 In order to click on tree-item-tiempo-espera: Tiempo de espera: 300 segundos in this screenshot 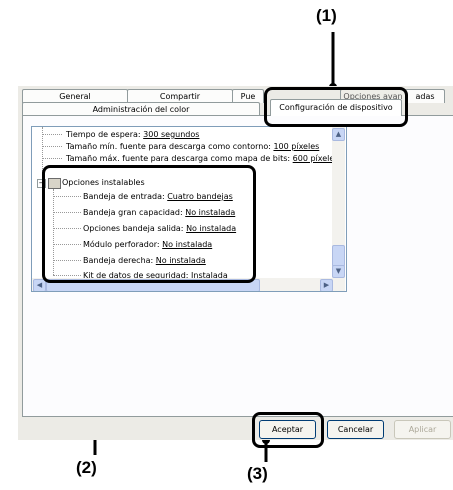, I will do `click(132, 134)`.